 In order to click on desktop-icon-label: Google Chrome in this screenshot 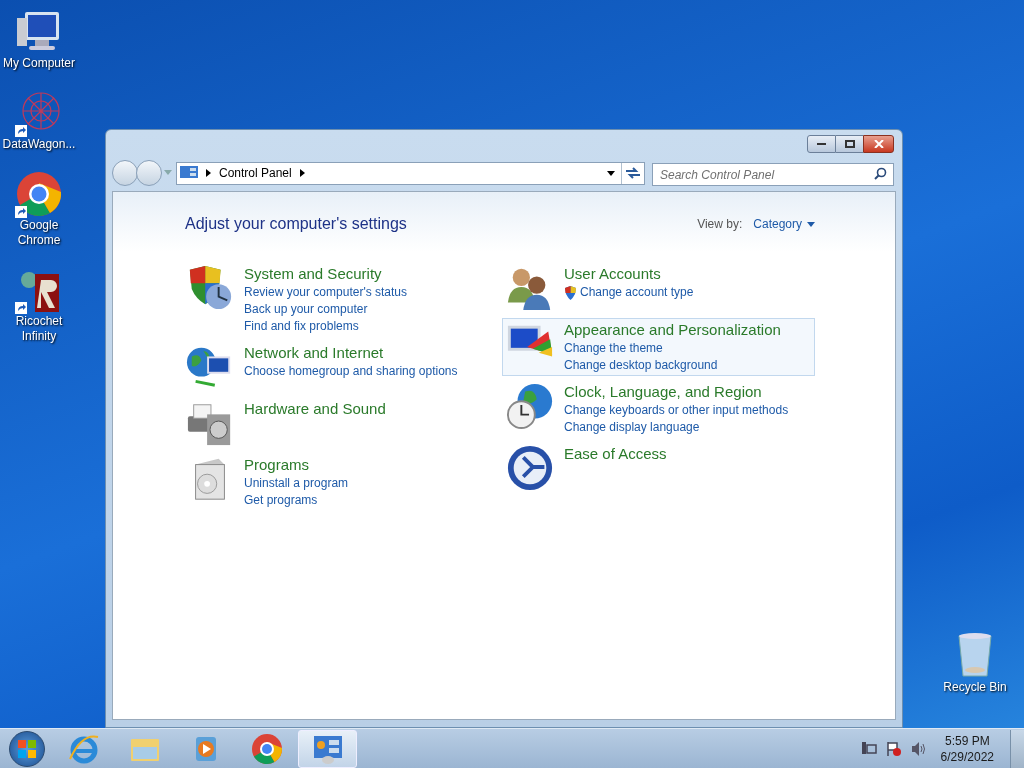, I will do `click(39, 233)`.